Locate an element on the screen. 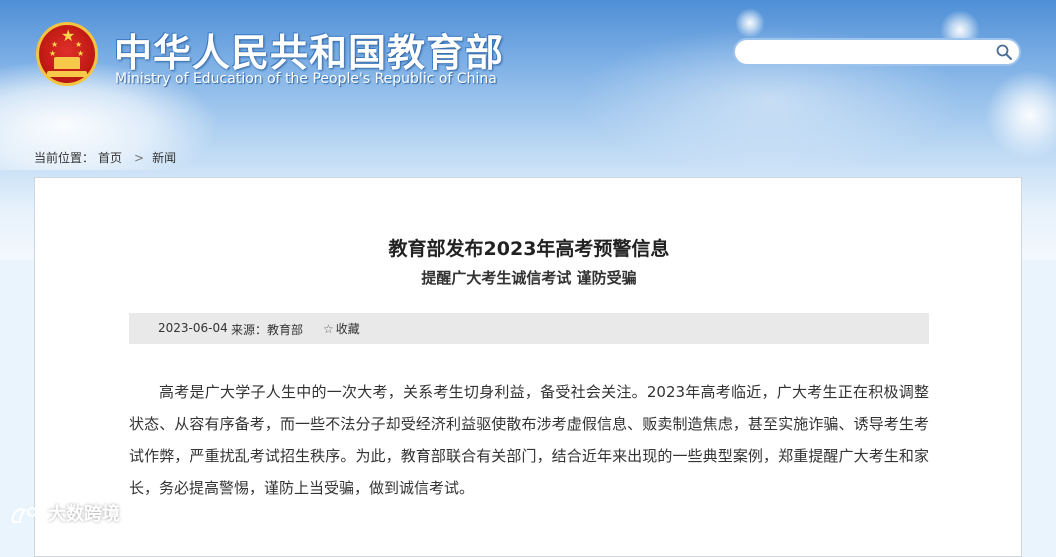  breadcrumb-home-link: 首页 is located at coordinates (110, 158).